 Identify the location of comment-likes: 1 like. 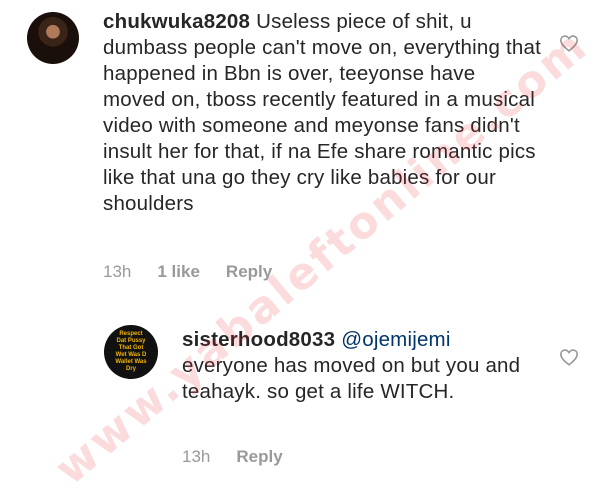
(178, 272).